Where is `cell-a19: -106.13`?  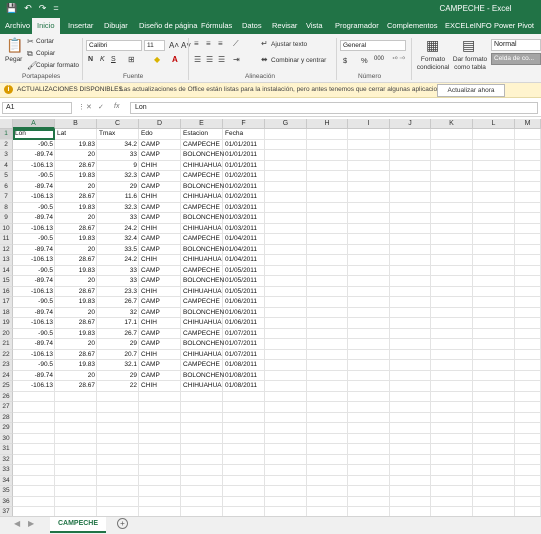
cell-a19: -106.13 is located at coordinates (33, 323).